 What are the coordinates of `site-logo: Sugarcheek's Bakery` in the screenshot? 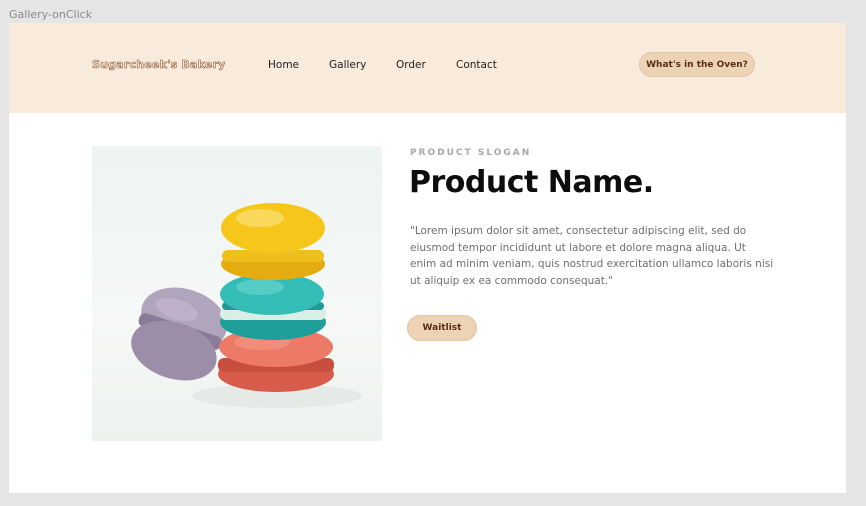 It's located at (159, 65).